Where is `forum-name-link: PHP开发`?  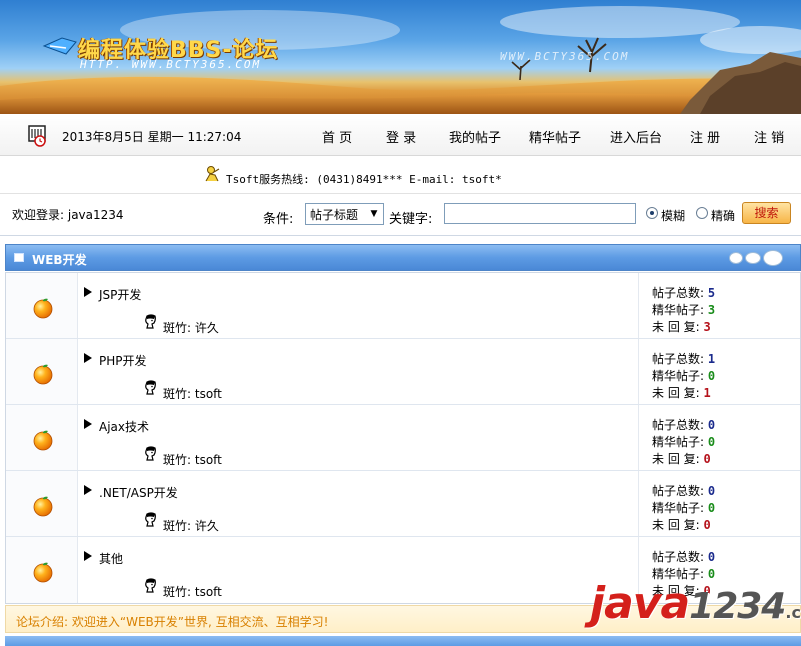
forum-name-link: PHP开发 is located at coordinates (123, 360).